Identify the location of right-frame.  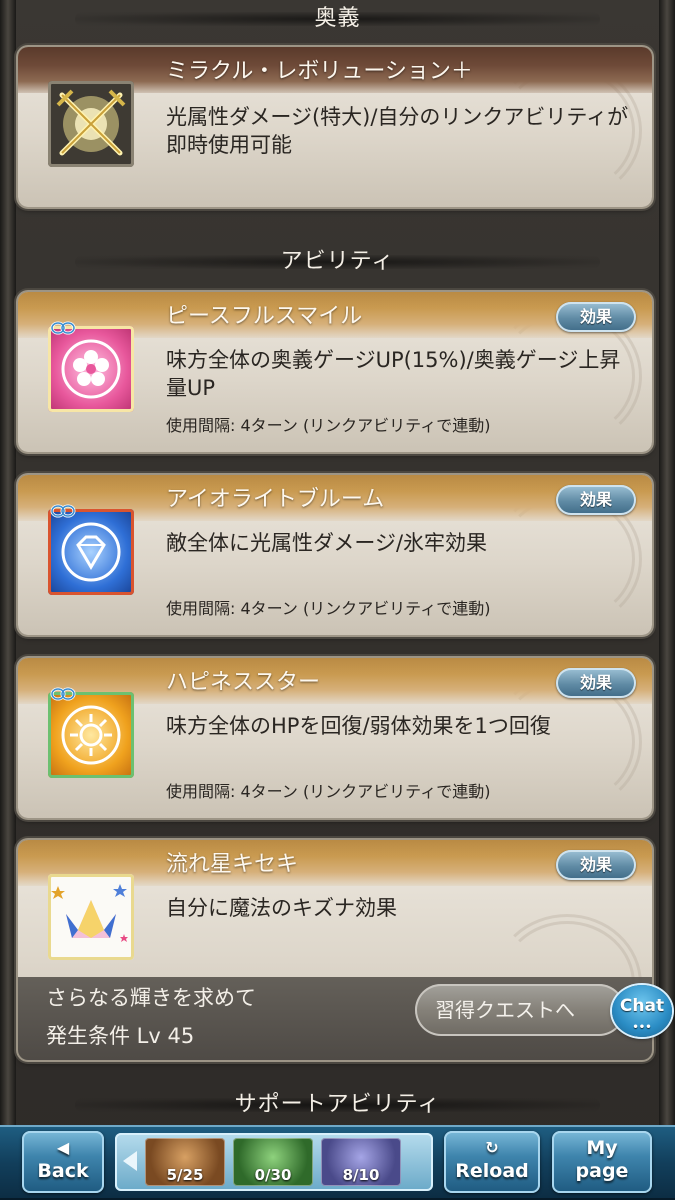
(667, 562).